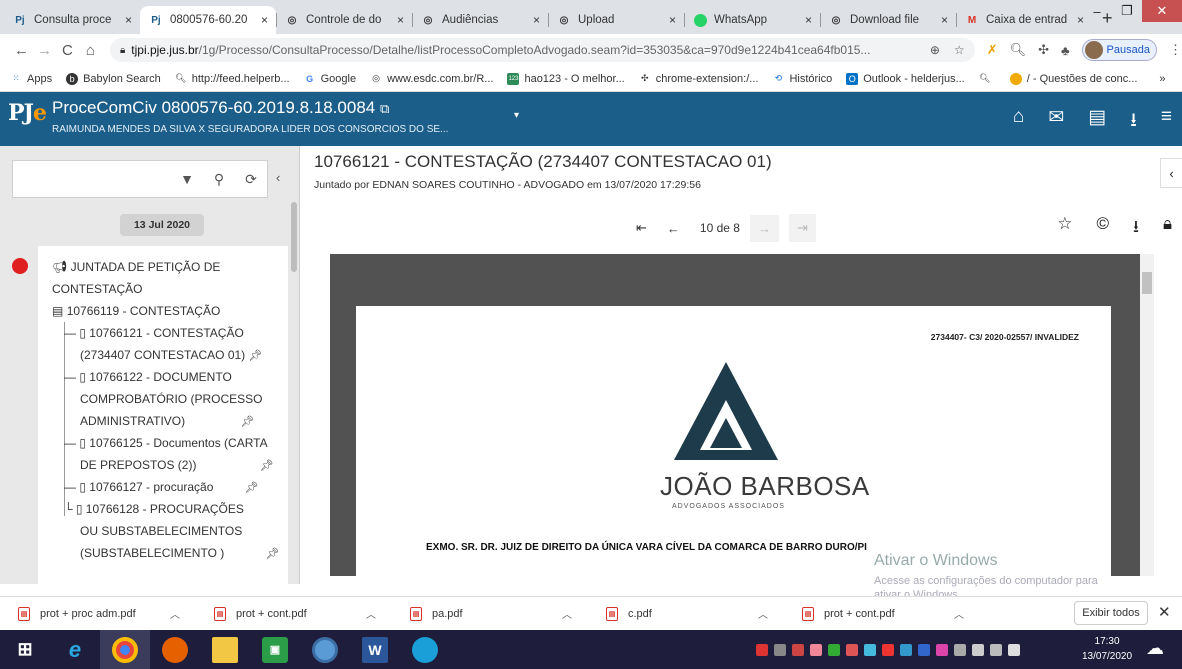 This screenshot has width=1182, height=669. What do you see at coordinates (959, 50) in the screenshot?
I see `bookmark-star-icon: ☆` at bounding box center [959, 50].